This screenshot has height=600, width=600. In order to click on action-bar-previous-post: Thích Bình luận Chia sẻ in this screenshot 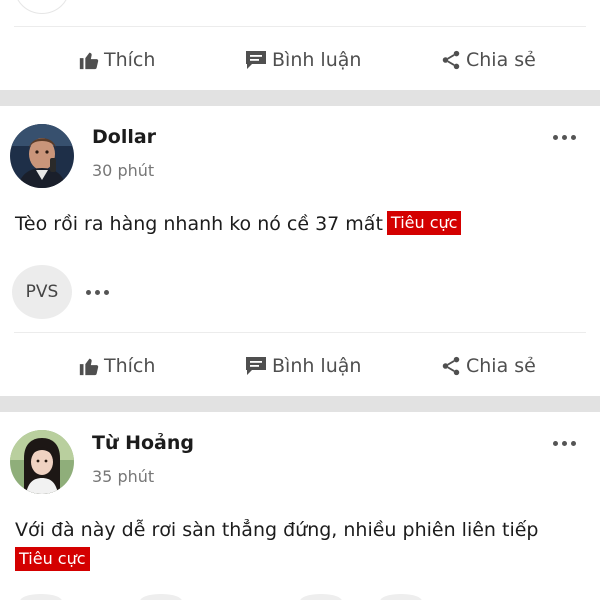, I will do `click(300, 60)`.